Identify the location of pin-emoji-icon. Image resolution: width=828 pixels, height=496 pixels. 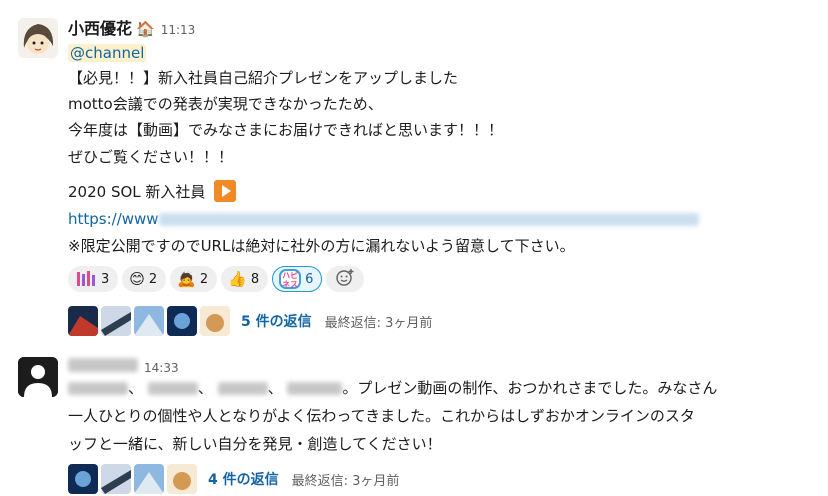
(86, 279).